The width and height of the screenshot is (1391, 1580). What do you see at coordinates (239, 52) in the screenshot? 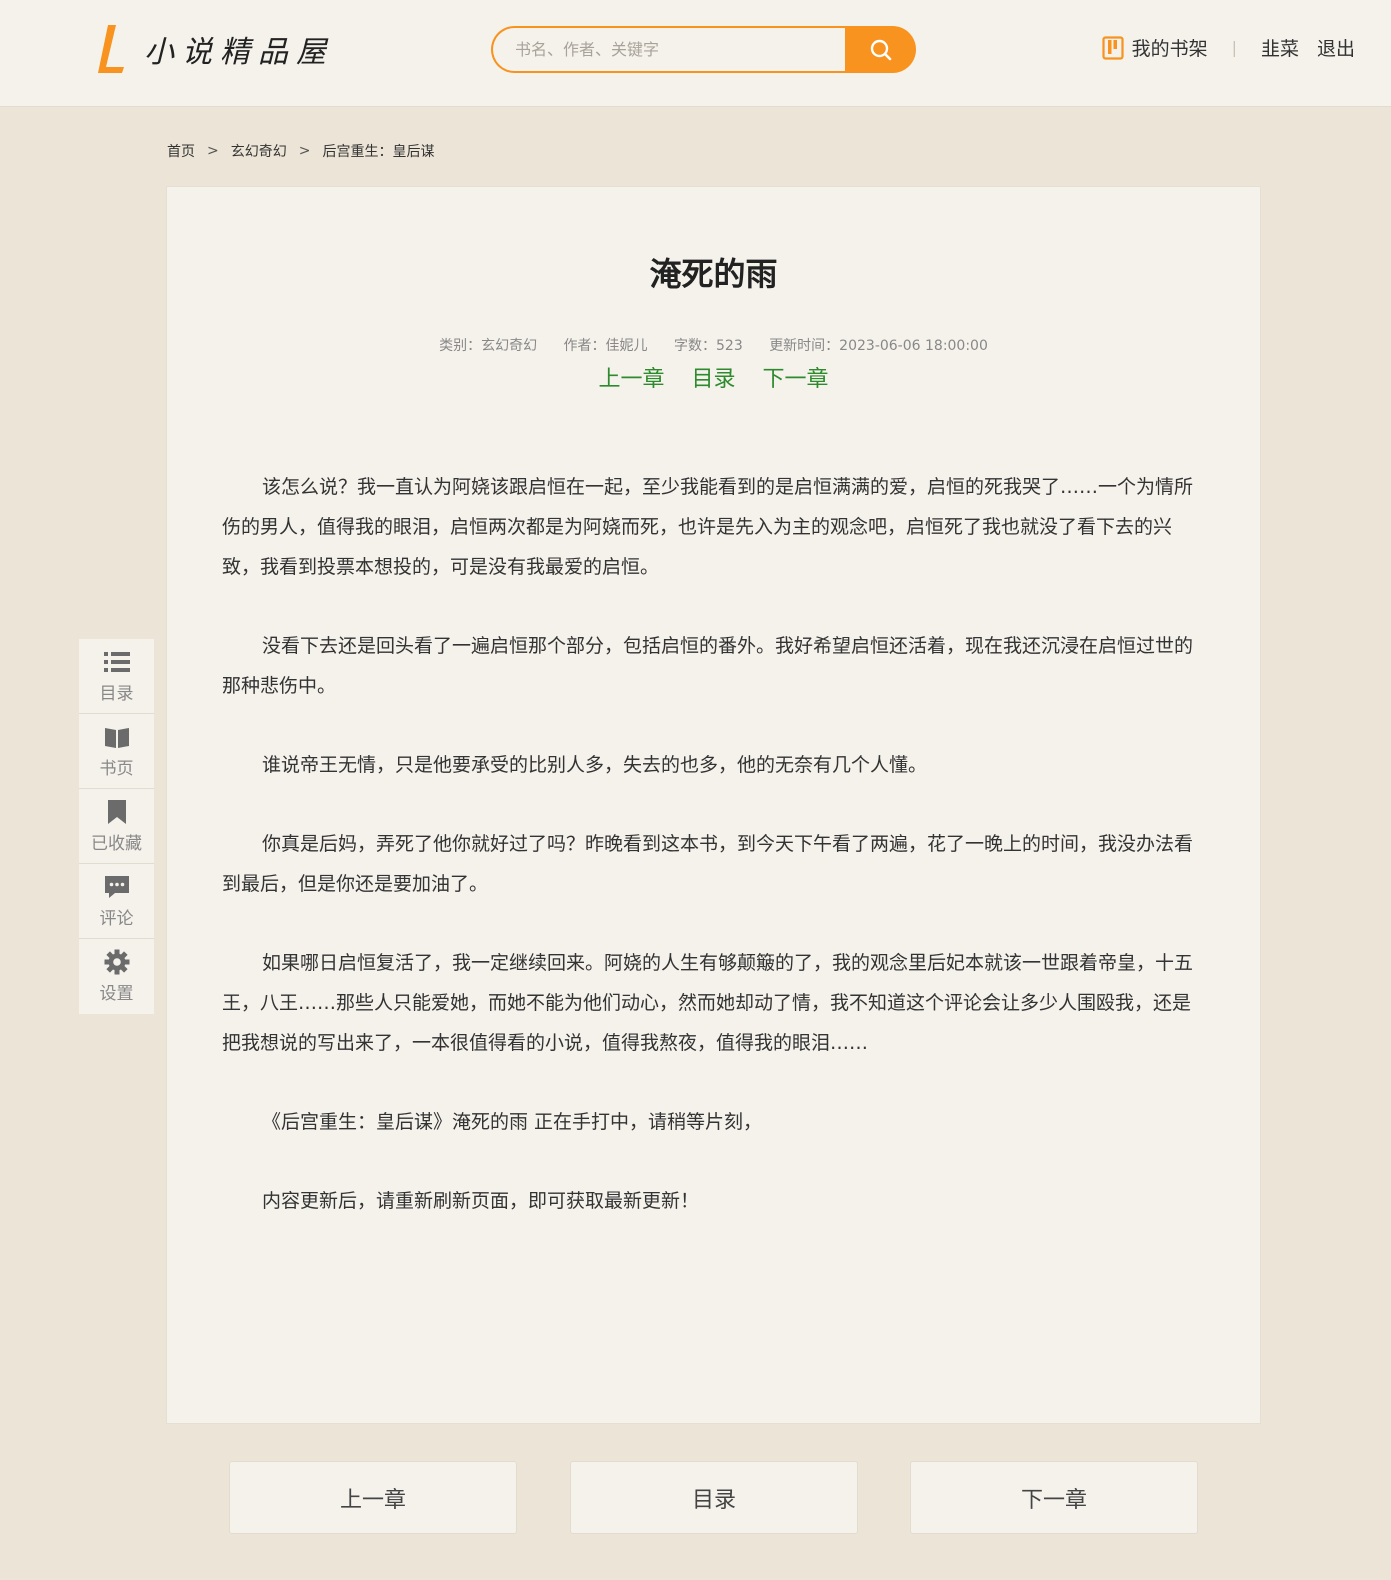
I see `logo-text: 小说精品屋` at bounding box center [239, 52].